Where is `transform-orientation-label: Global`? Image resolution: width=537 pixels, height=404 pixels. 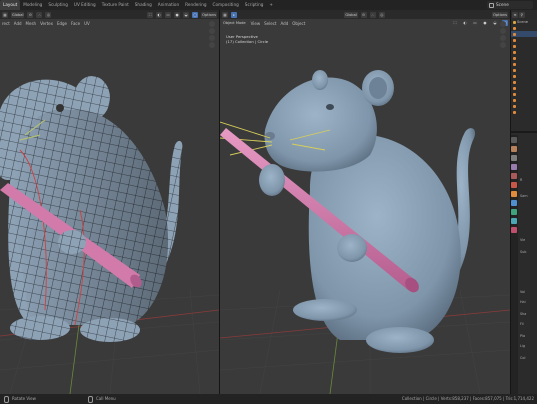 transform-orientation-label: Global is located at coordinates (351, 14).